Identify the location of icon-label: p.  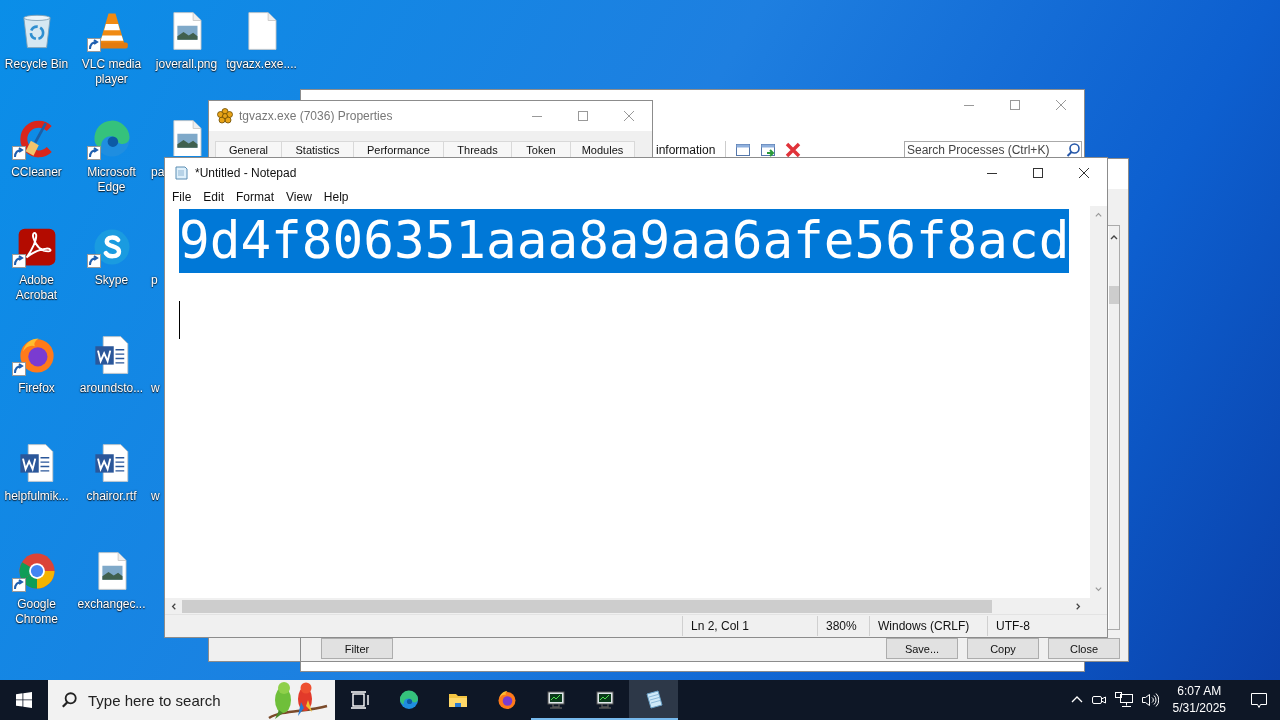
(154, 280).